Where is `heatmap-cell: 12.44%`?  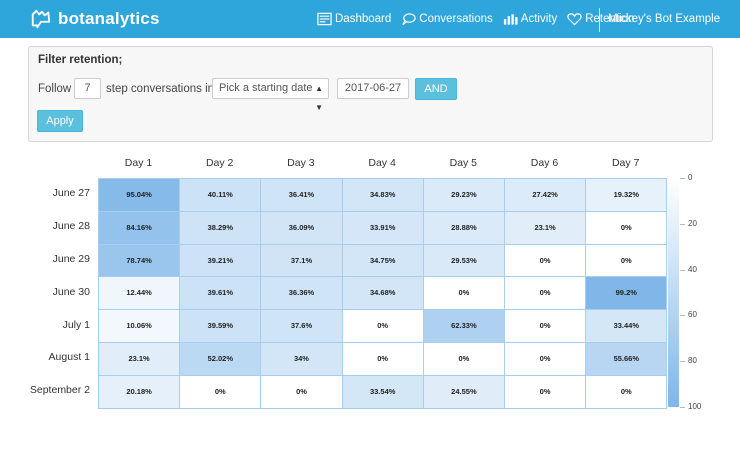 heatmap-cell: 12.44% is located at coordinates (139, 293).